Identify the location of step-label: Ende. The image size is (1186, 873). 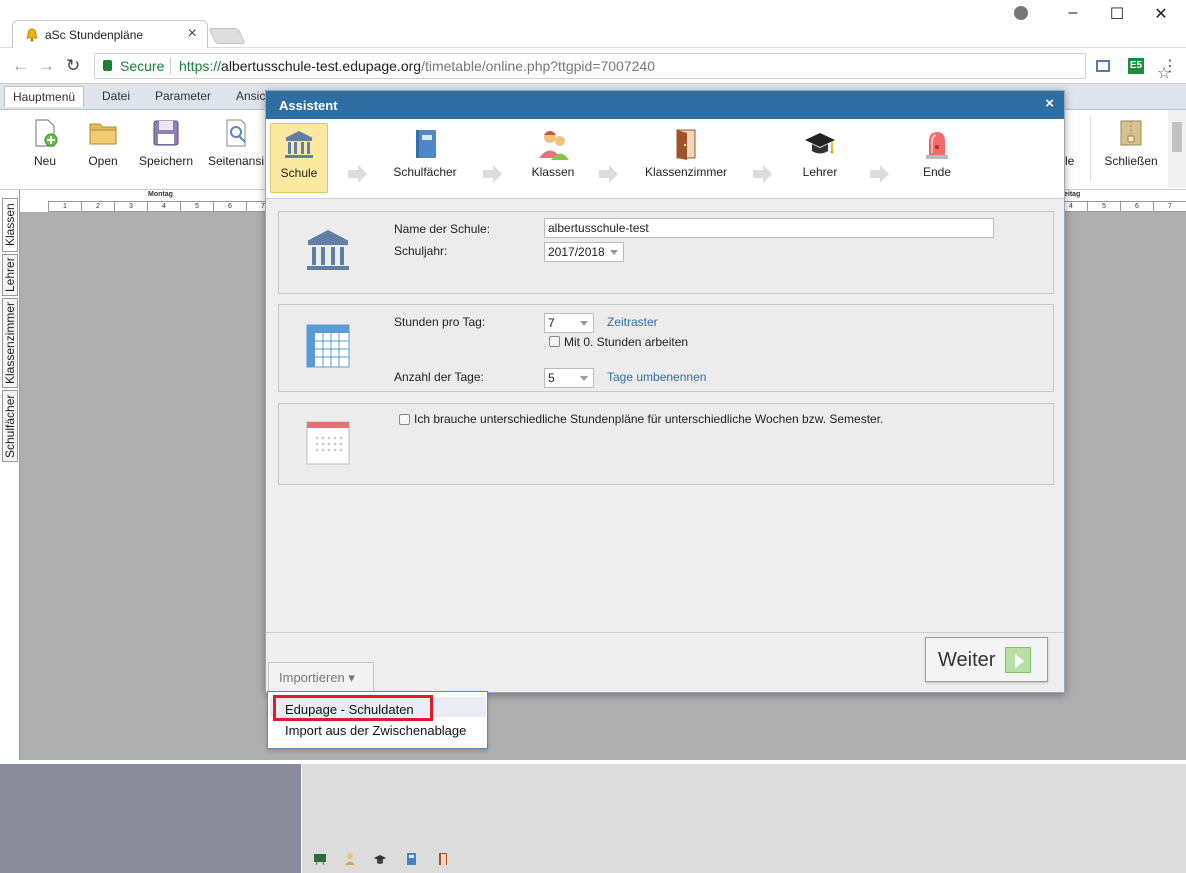
(937, 172).